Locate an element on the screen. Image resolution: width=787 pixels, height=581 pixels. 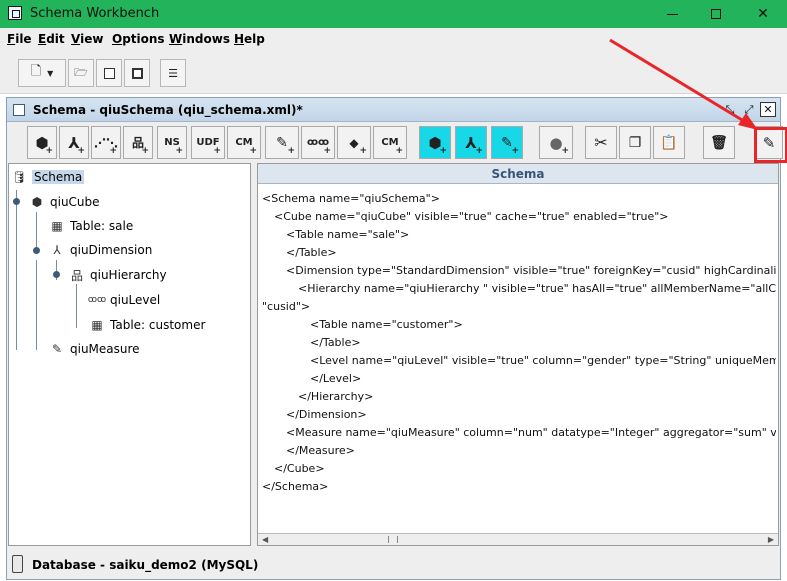
scissors-icon: ✂ is located at coordinates (601, 142).